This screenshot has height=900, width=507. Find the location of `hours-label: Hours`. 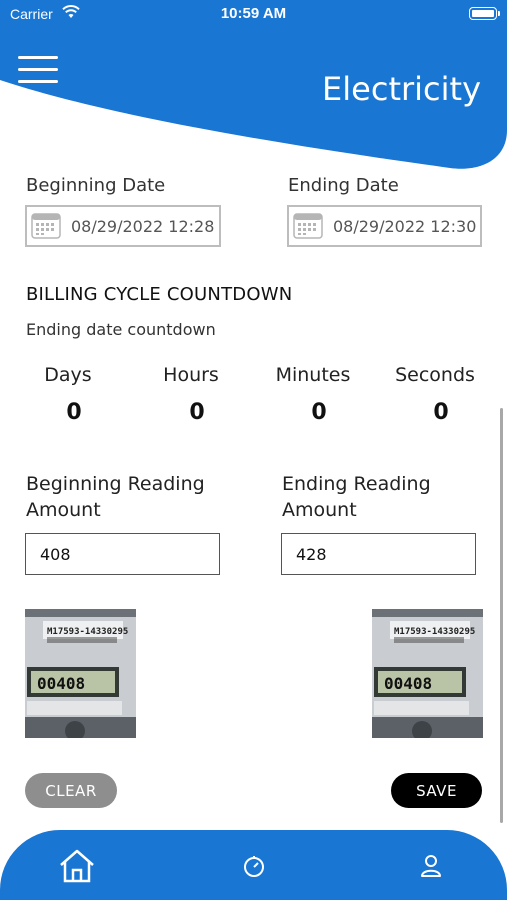

hours-label: Hours is located at coordinates (191, 375).